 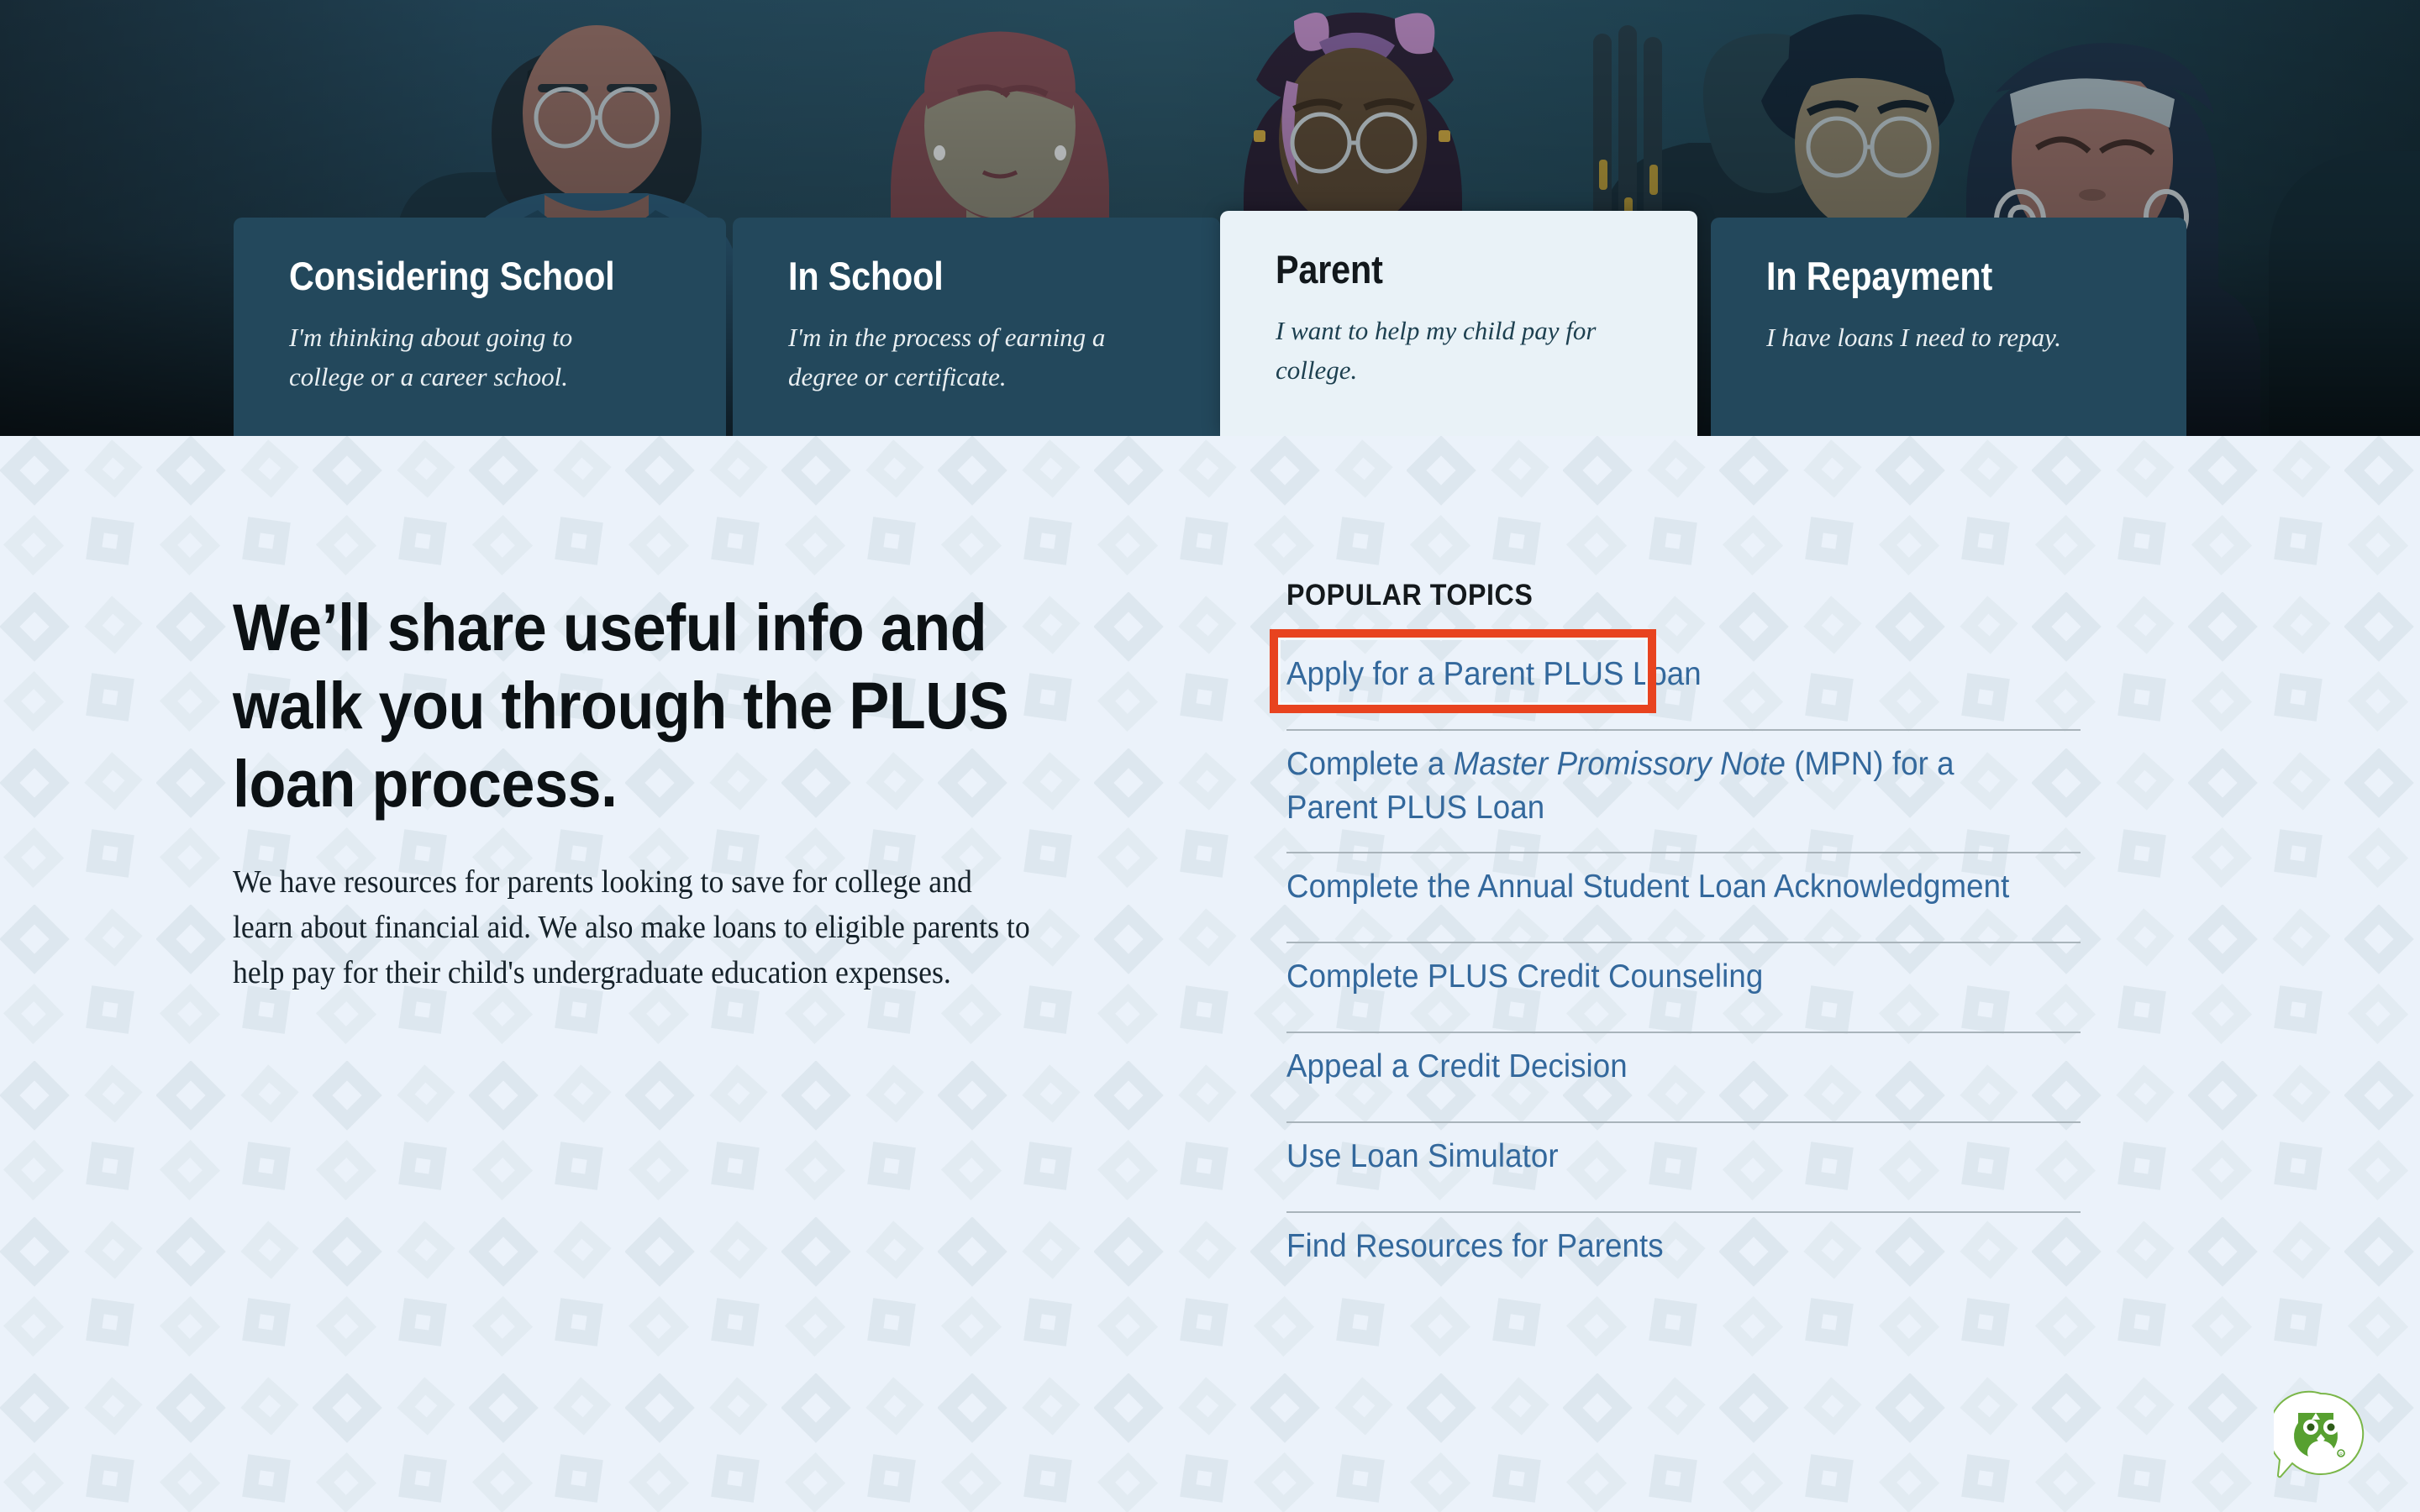 What do you see at coordinates (1683, 1168) in the screenshot?
I see `list-item: Use Loan Simulator` at bounding box center [1683, 1168].